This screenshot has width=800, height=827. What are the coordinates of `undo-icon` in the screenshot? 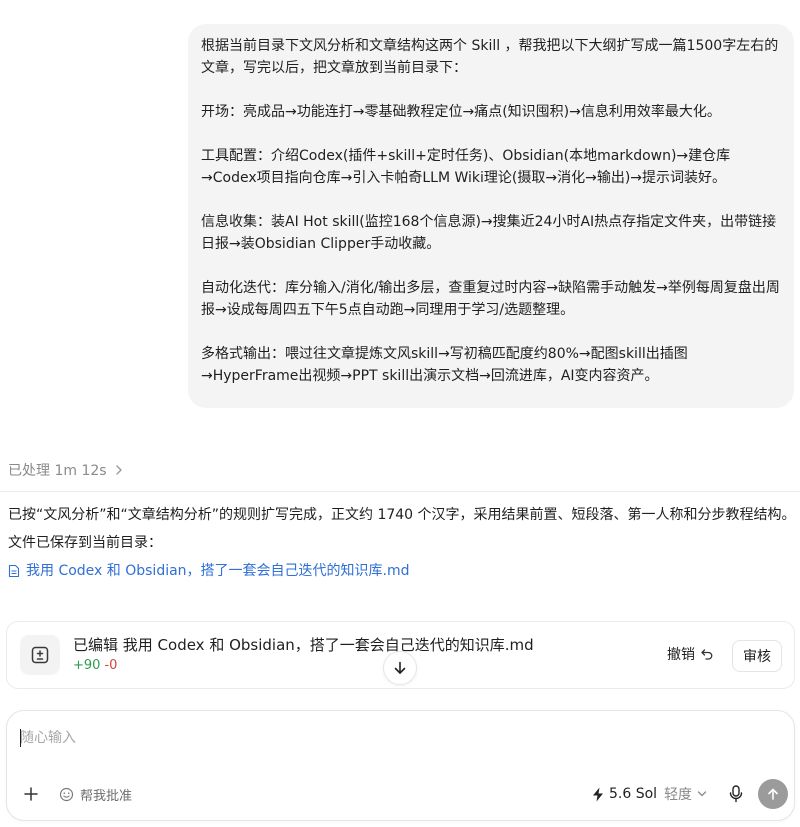 It's located at (707, 654).